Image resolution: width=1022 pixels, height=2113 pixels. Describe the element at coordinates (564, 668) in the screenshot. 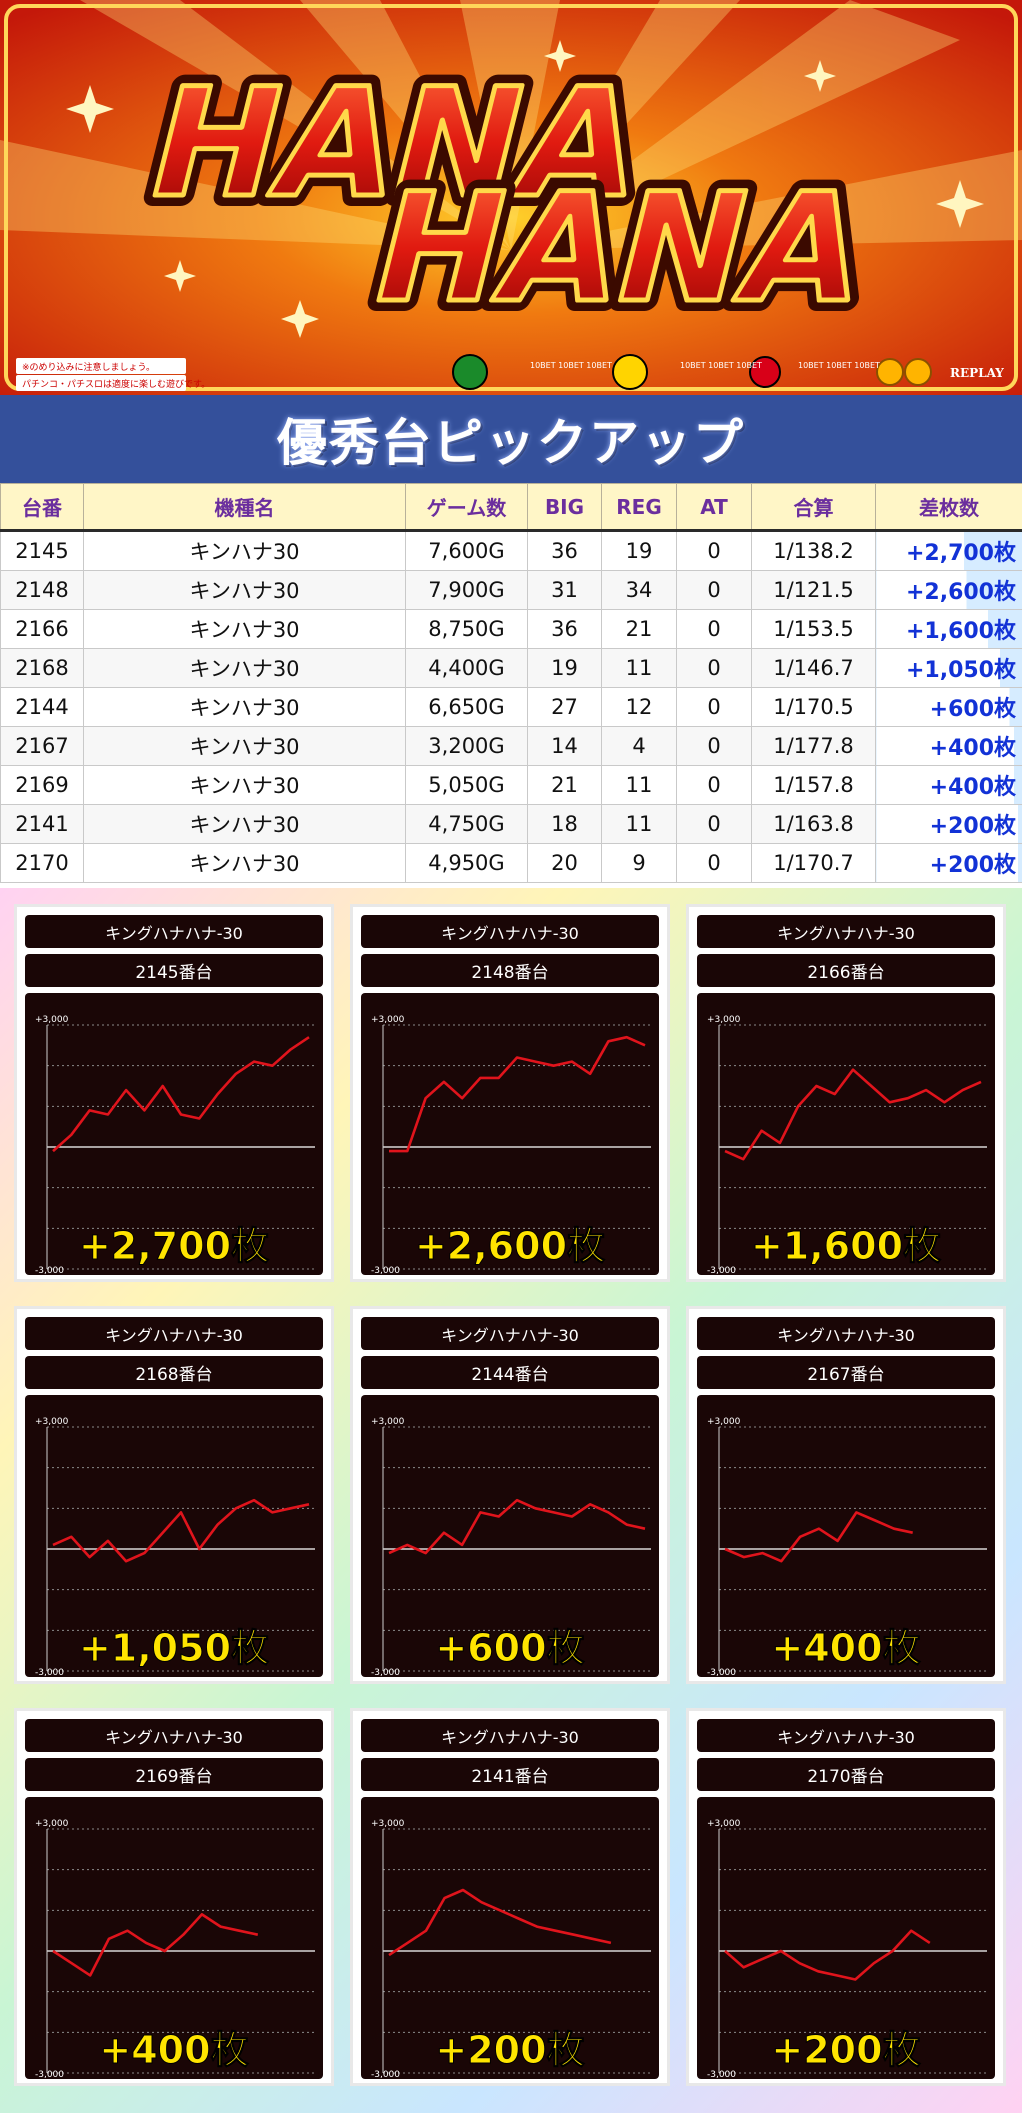

I see `cell-big: 19` at that location.